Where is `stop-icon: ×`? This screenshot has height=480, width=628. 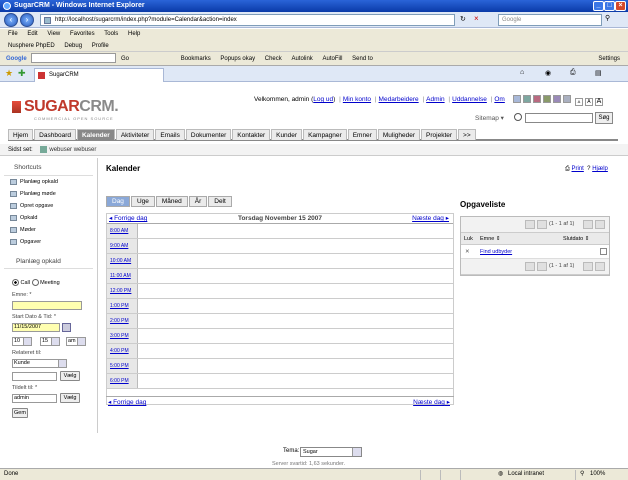
stop-icon: × is located at coordinates (476, 18).